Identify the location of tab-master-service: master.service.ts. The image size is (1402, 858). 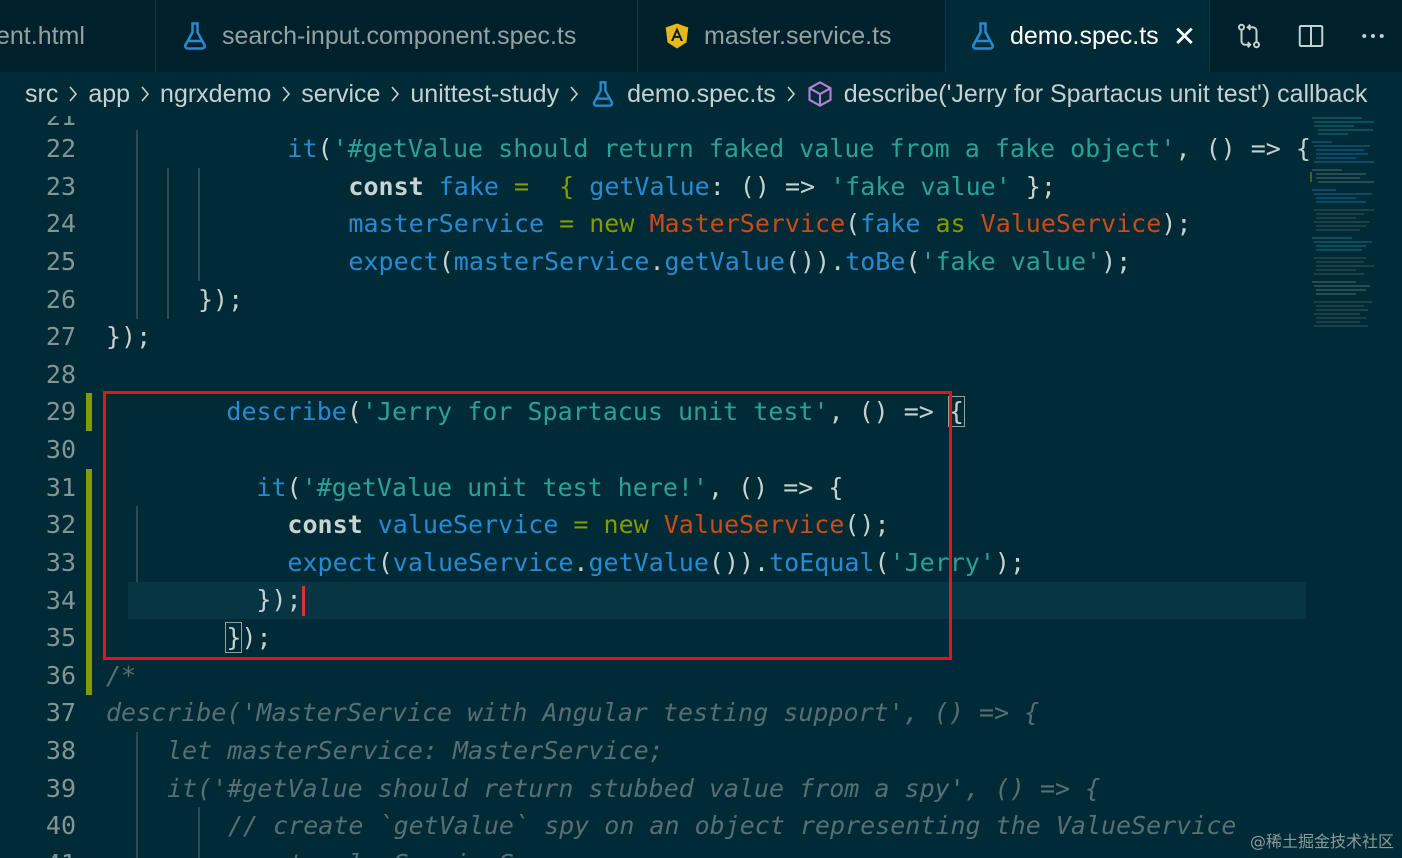
(792, 36).